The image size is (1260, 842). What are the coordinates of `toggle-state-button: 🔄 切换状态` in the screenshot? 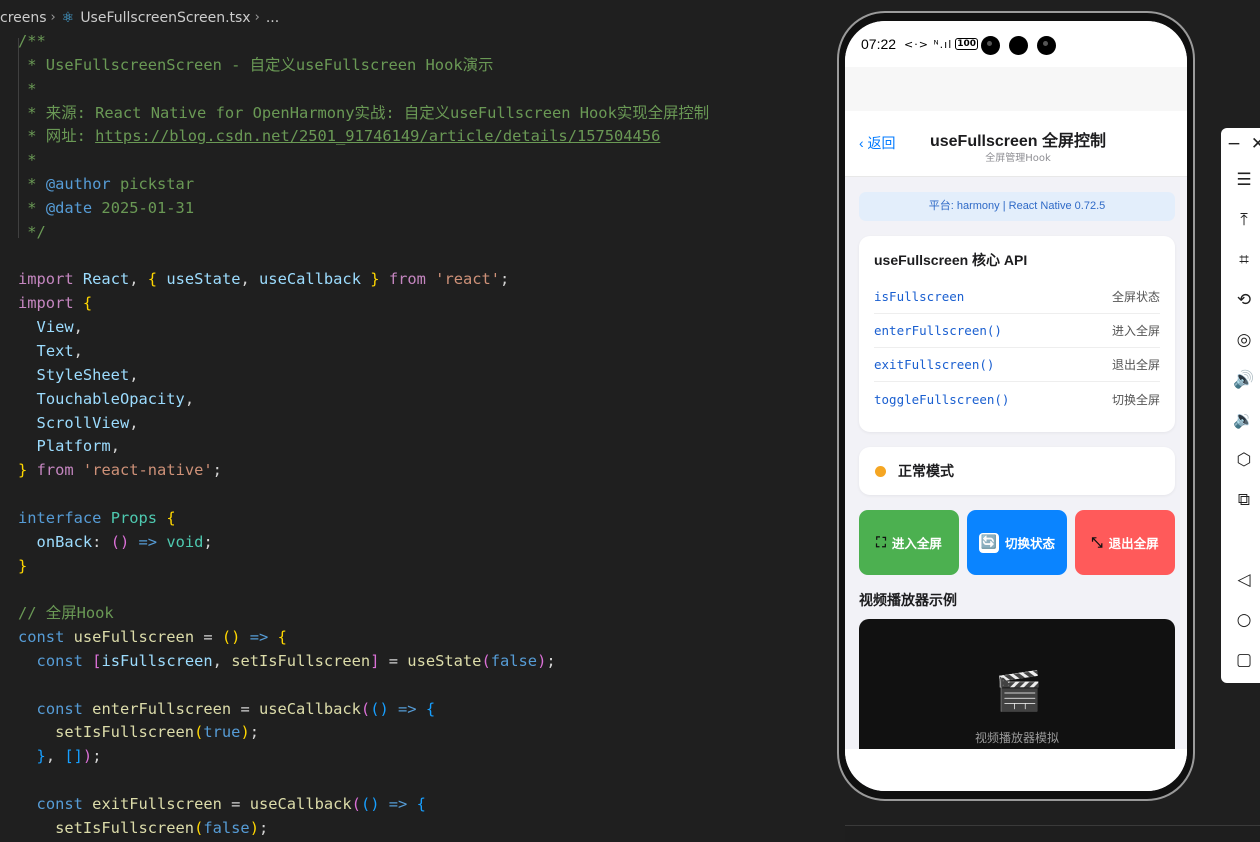 It's located at (1017, 542).